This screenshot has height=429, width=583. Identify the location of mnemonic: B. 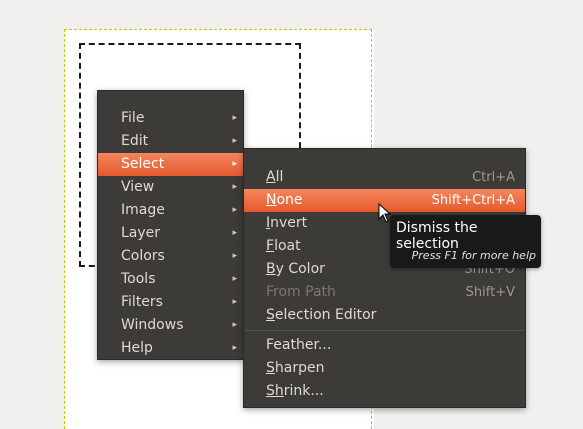
(271, 269).